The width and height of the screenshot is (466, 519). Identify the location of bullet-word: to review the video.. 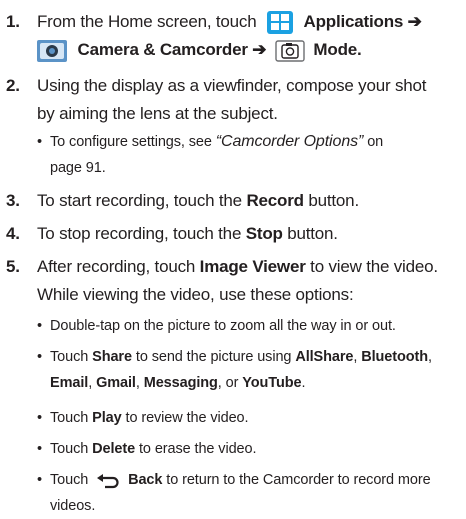
(187, 418).